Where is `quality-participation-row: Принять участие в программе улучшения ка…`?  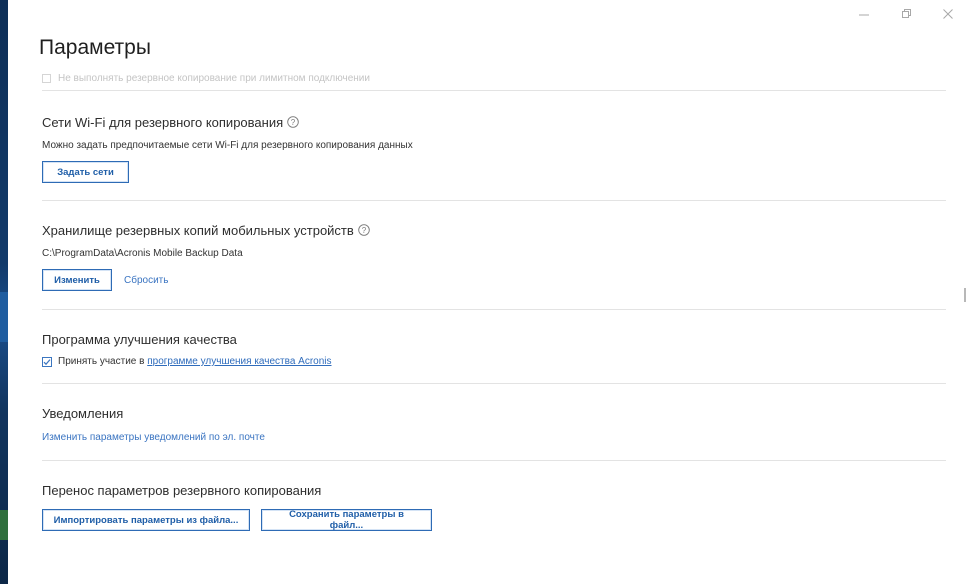 quality-participation-row: Принять участие в программе улучшения ка… is located at coordinates (494, 361).